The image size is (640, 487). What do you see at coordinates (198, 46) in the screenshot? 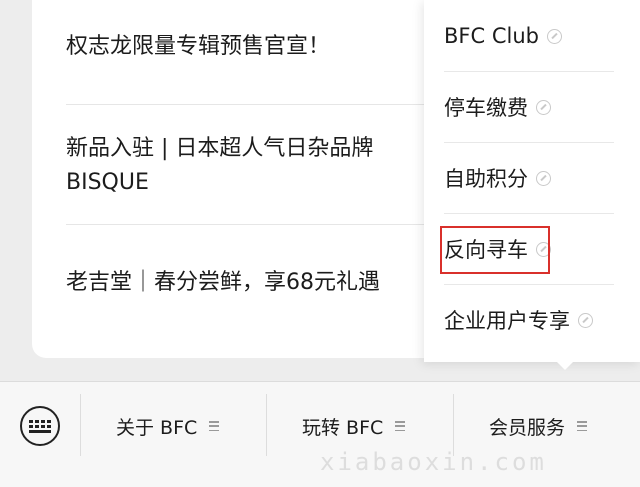
I see `article-title: 权志龙限量专辑预售官宣！` at bounding box center [198, 46].